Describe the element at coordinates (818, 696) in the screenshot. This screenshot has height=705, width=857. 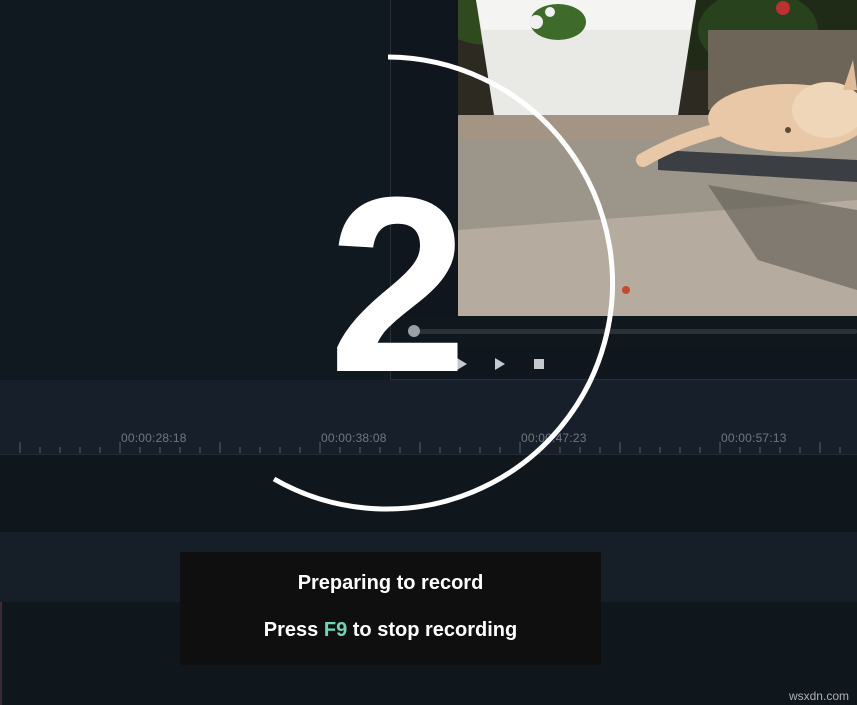
I see `watermark: wsxdn.com` at that location.